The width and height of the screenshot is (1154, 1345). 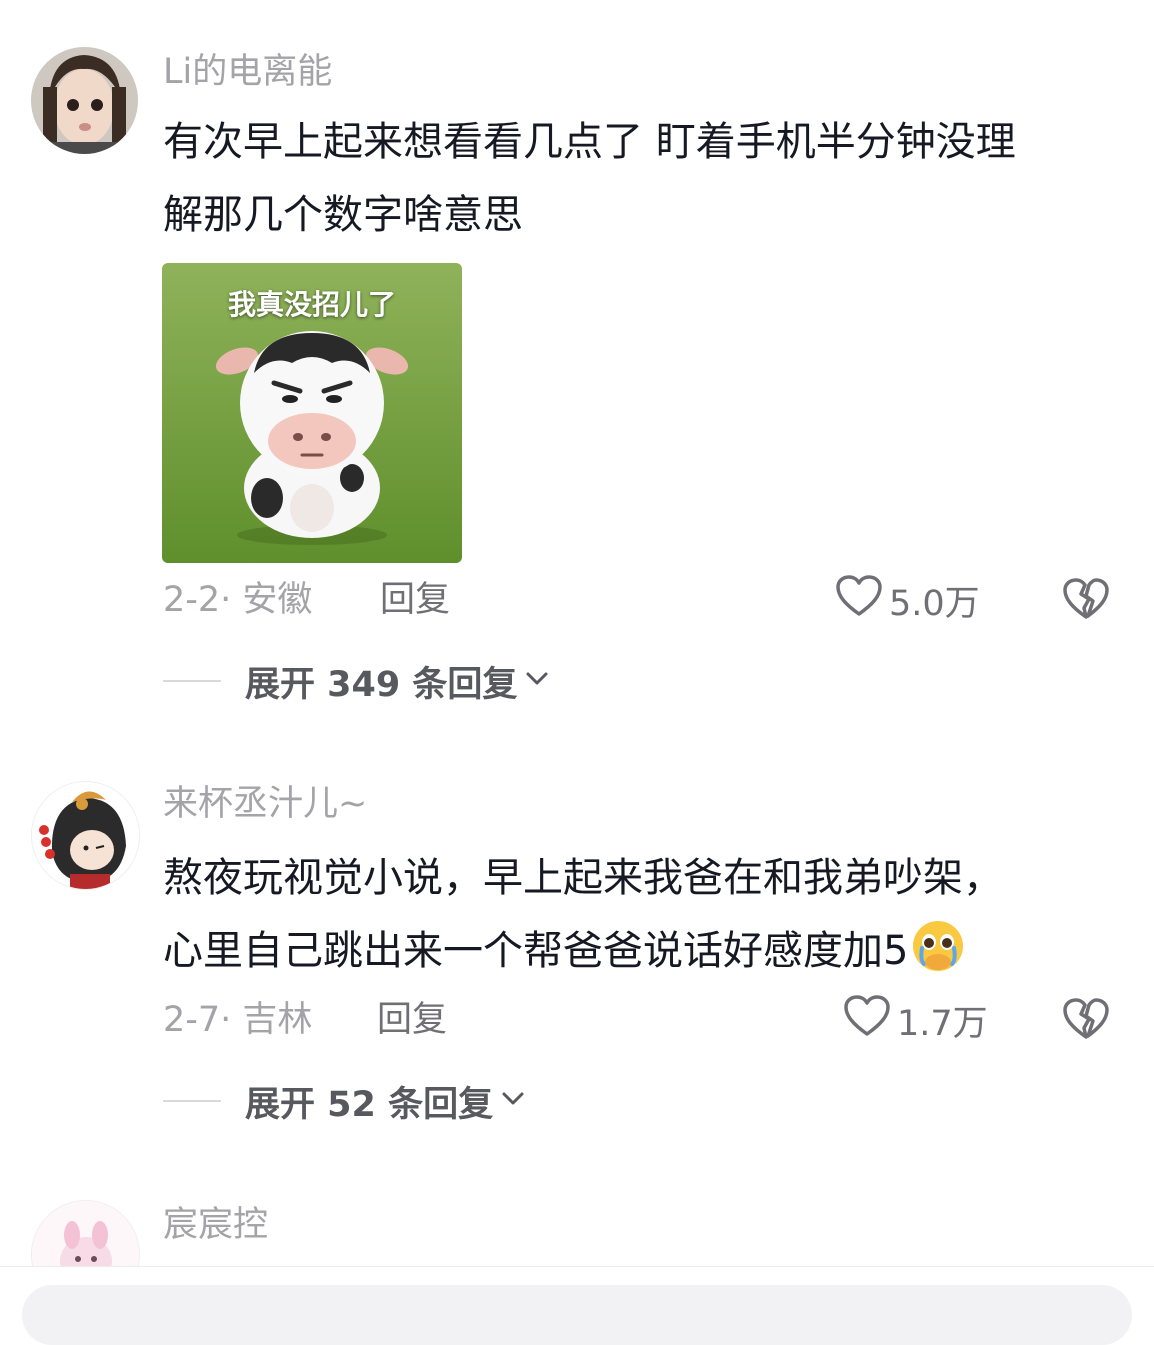 I want to click on comment-text: 有次早上起来想看看几点了 盯着手机半分钟没理 解那几个数字啥意思, so click(x=643, y=179).